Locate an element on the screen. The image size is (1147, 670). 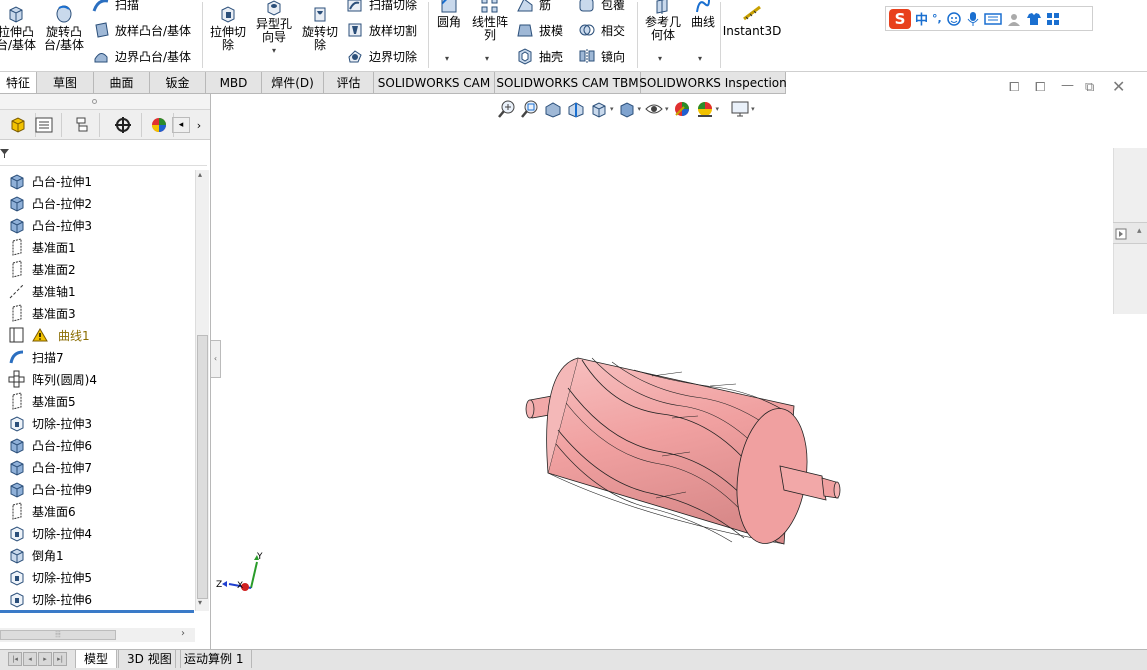
display-manager-tab is located at coordinates (159, 125).